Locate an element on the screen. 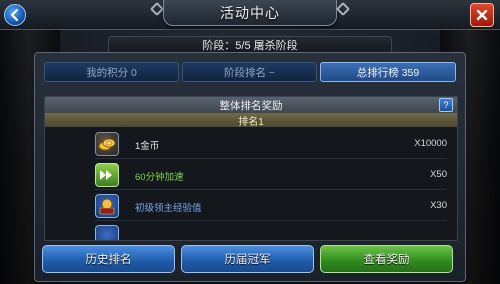  reward-header: 整体排名奖励 ? is located at coordinates (251, 105).